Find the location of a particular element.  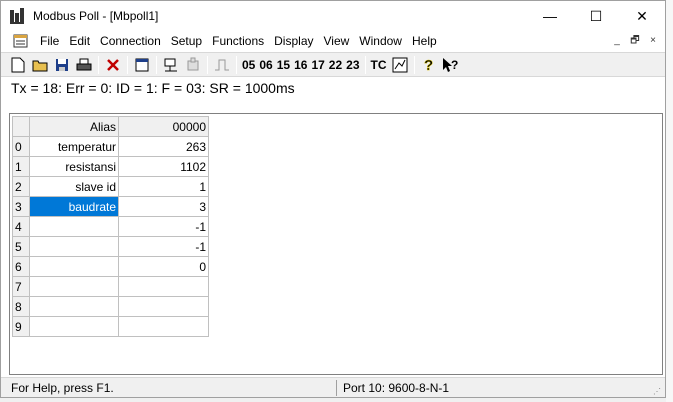

row-number: 5 is located at coordinates (21, 246).